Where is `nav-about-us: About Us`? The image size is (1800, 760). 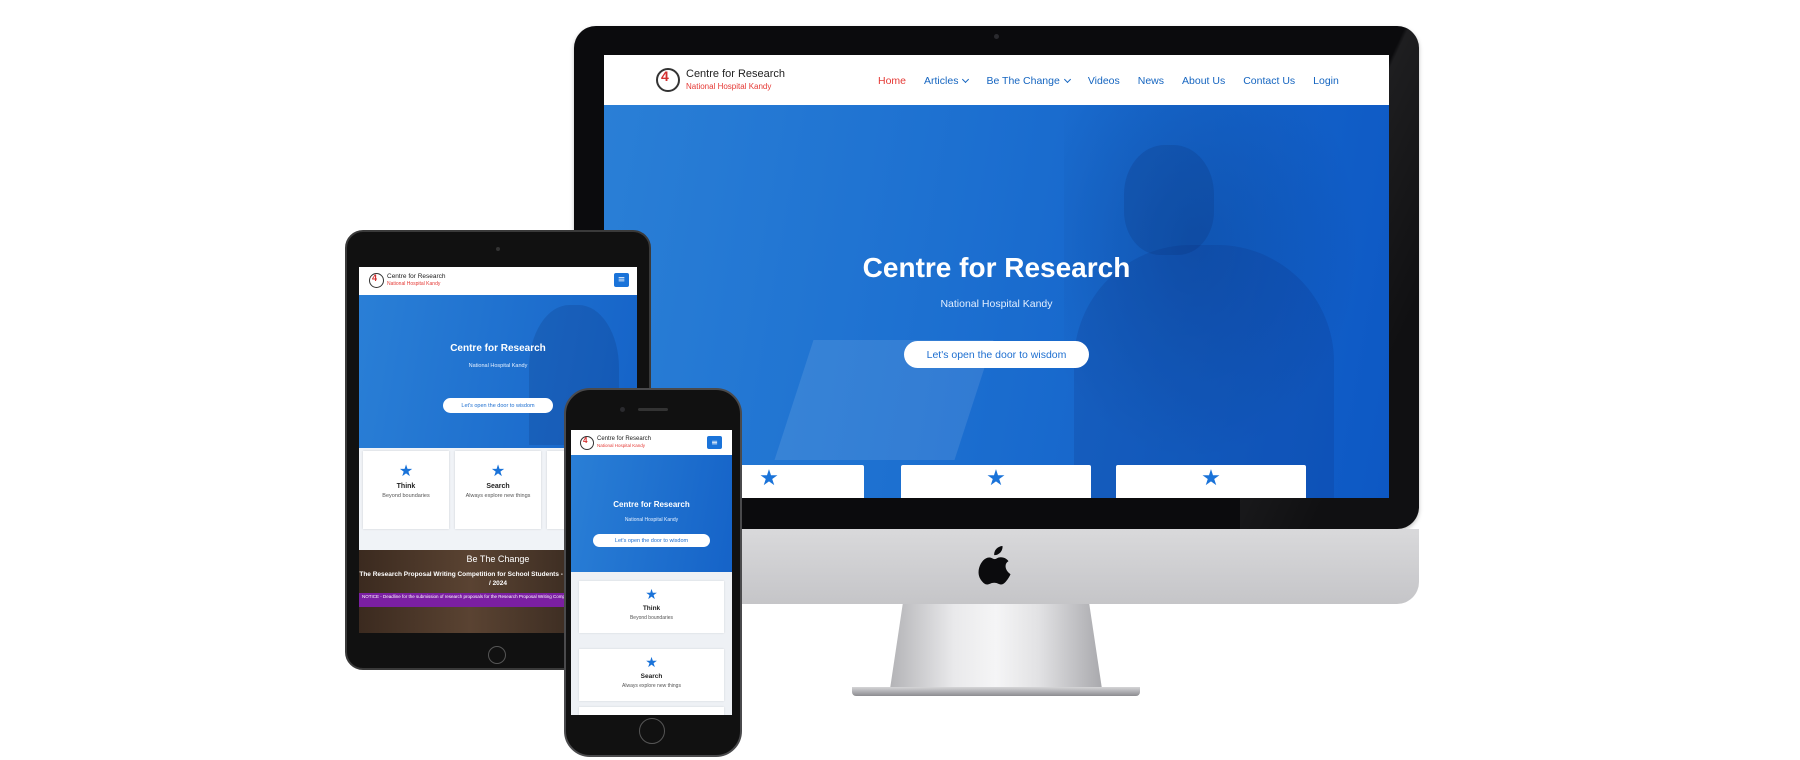
nav-about-us: About Us is located at coordinates (1203, 81).